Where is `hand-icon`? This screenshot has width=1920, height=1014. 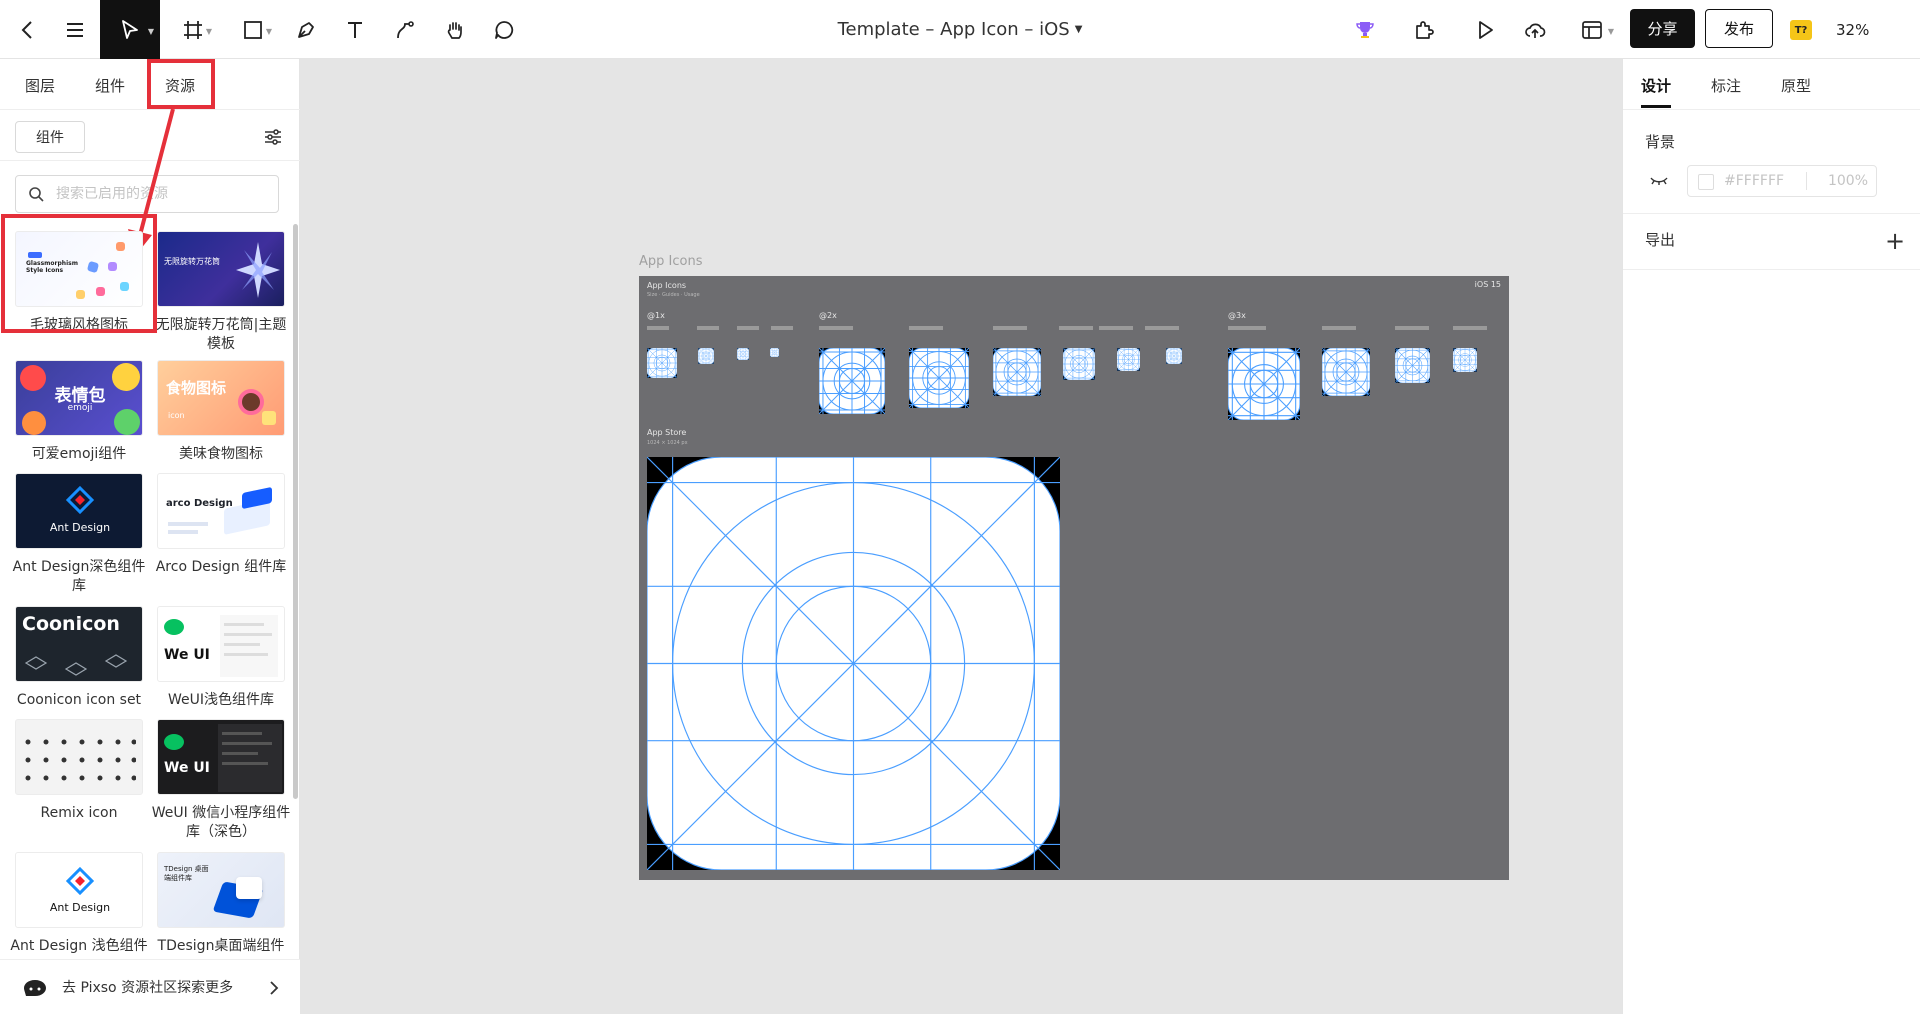 hand-icon is located at coordinates (454, 30).